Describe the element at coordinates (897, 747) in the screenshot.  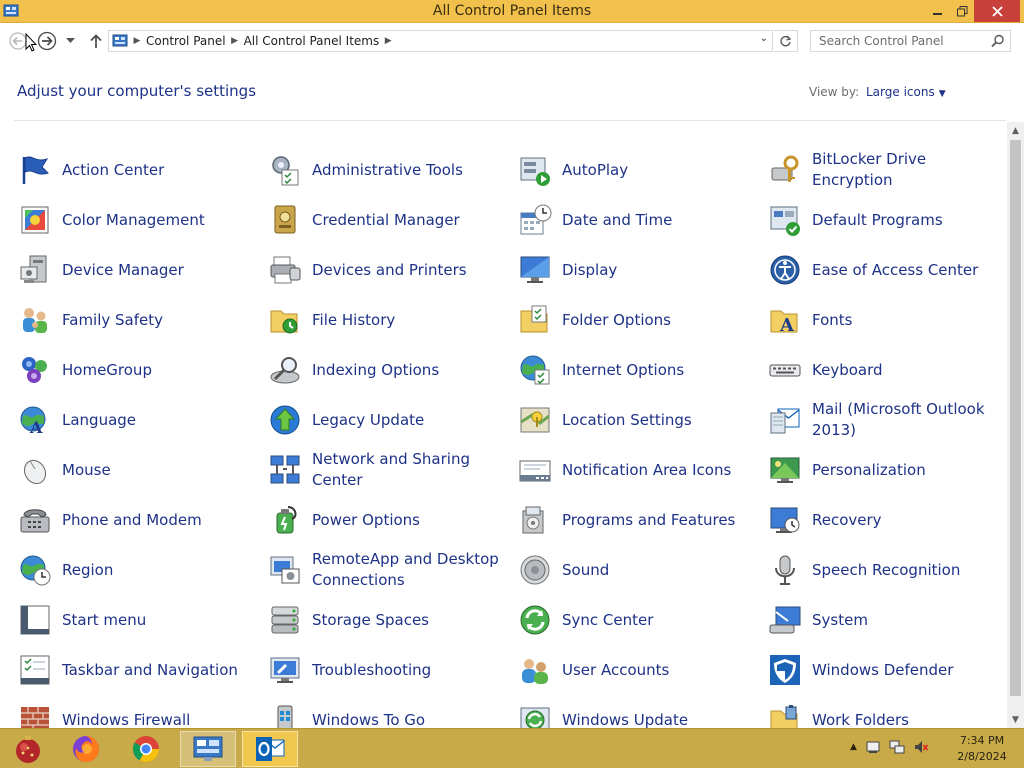
I see `network-icon` at that location.